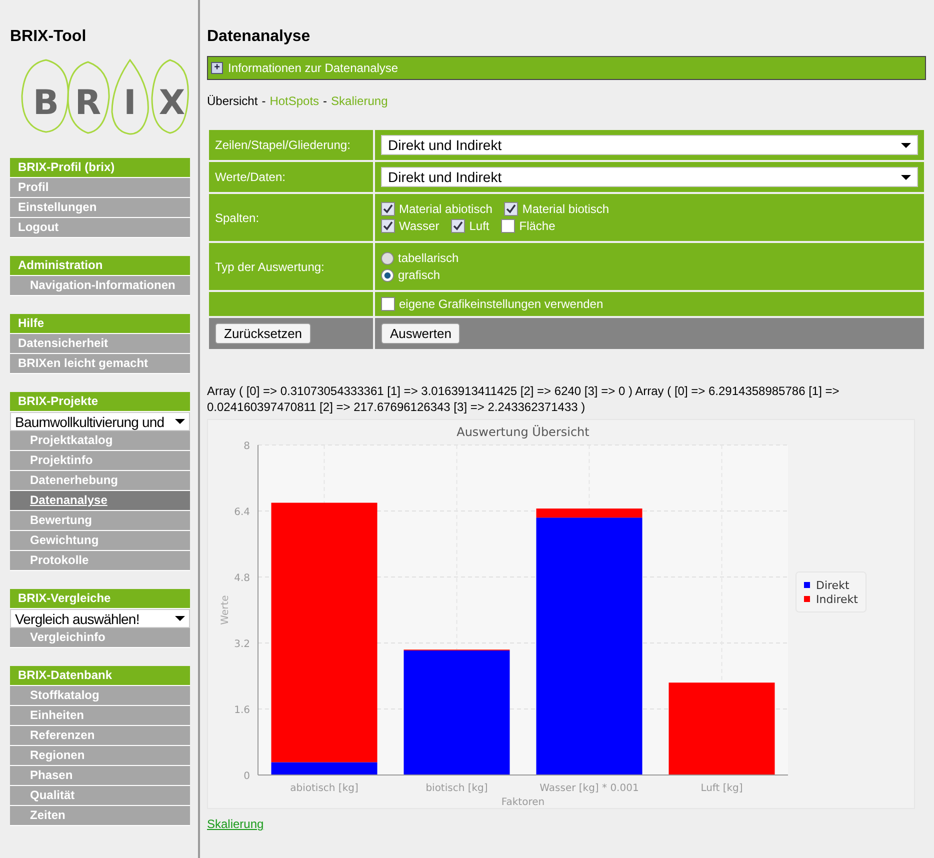  I want to click on nav-item: Zeiten, so click(100, 816).